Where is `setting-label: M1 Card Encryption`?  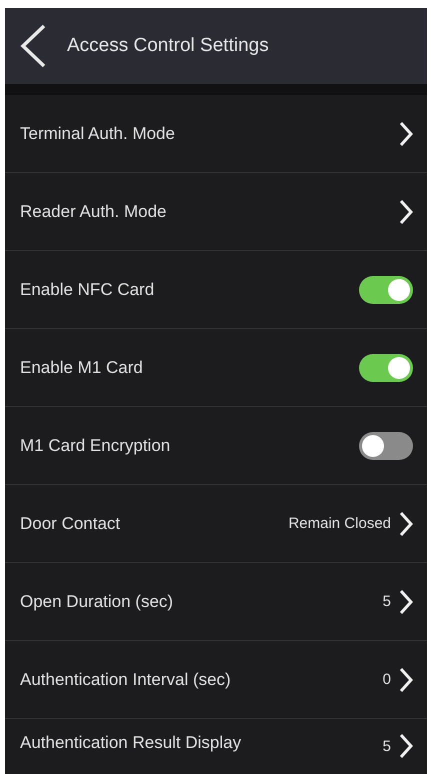
setting-label: M1 Card Encryption is located at coordinates (96, 446).